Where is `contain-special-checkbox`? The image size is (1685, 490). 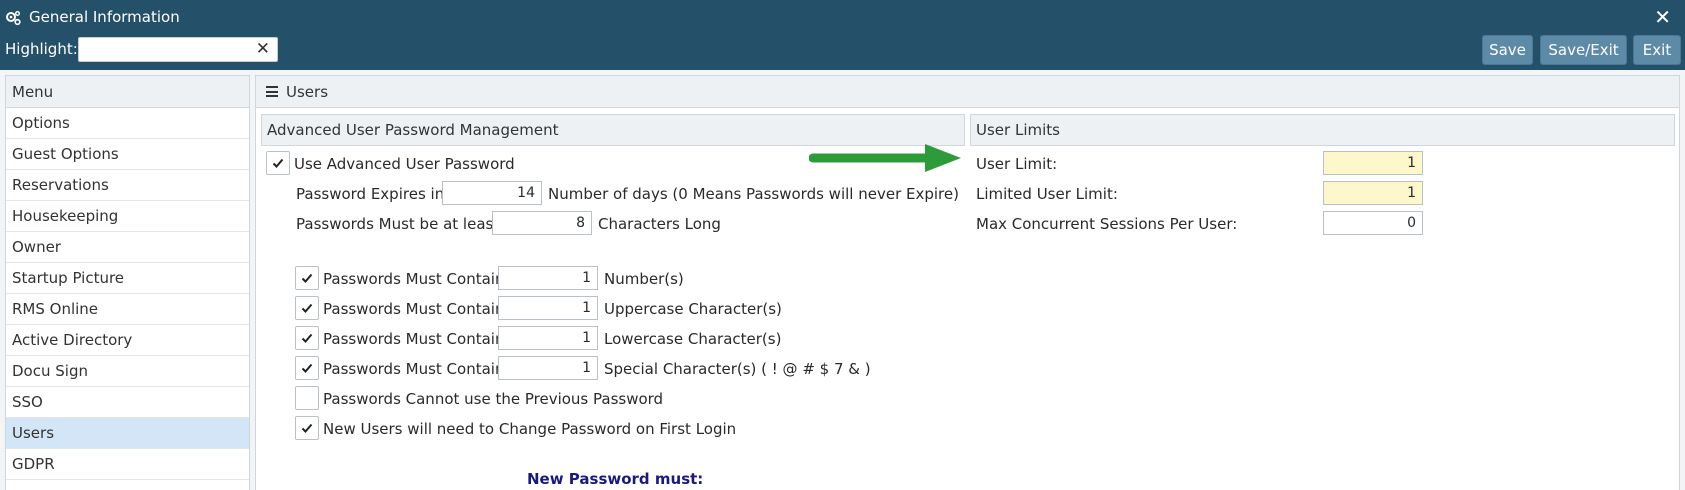
contain-special-checkbox is located at coordinates (307, 368).